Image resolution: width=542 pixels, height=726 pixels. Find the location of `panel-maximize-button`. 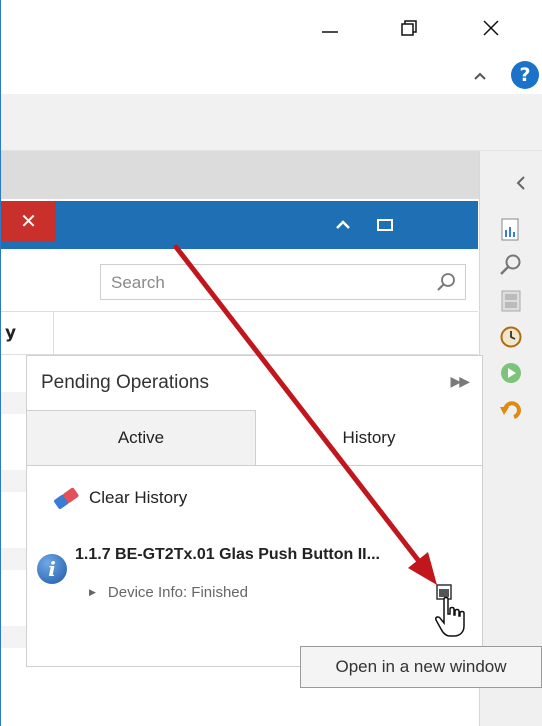

panel-maximize-button is located at coordinates (385, 225).